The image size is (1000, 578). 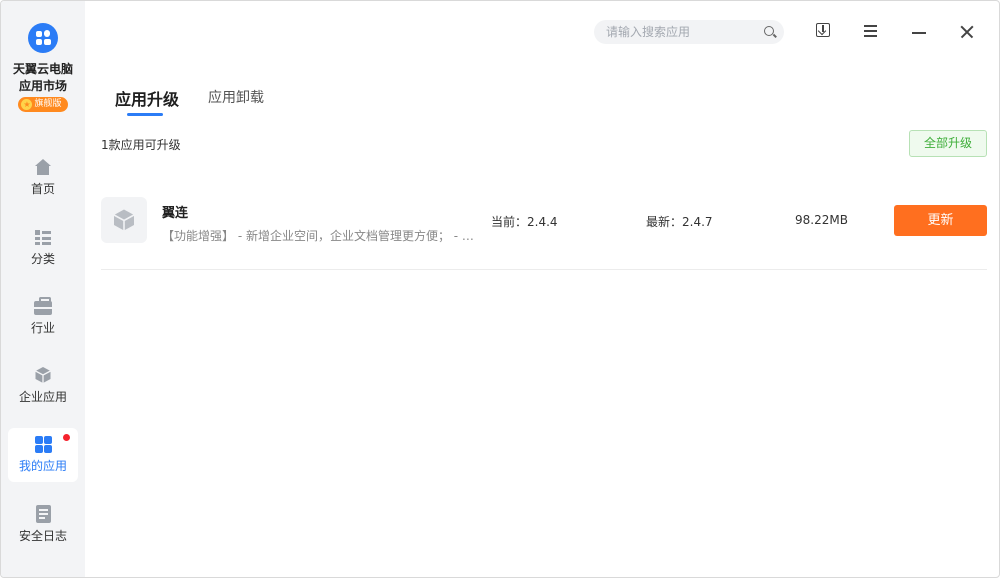 I want to click on category-icon, so click(x=43, y=237).